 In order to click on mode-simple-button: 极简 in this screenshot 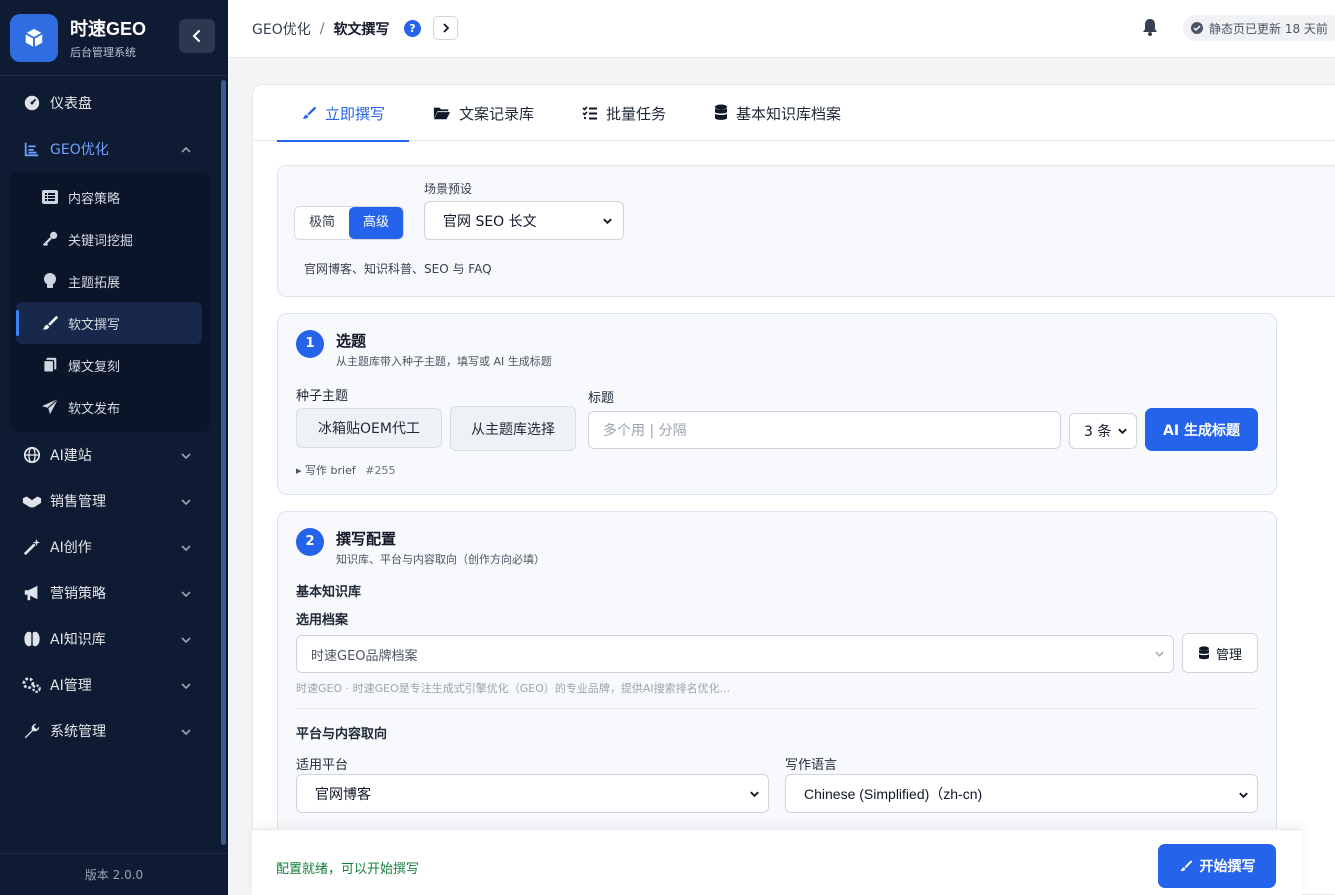, I will do `click(322, 223)`.